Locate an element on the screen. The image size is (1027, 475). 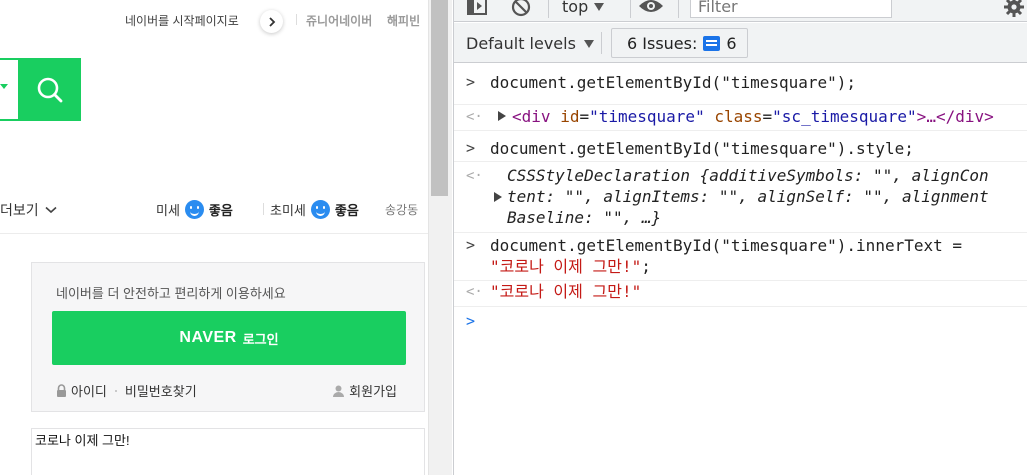
chevron-right-icon is located at coordinates (271, 21).